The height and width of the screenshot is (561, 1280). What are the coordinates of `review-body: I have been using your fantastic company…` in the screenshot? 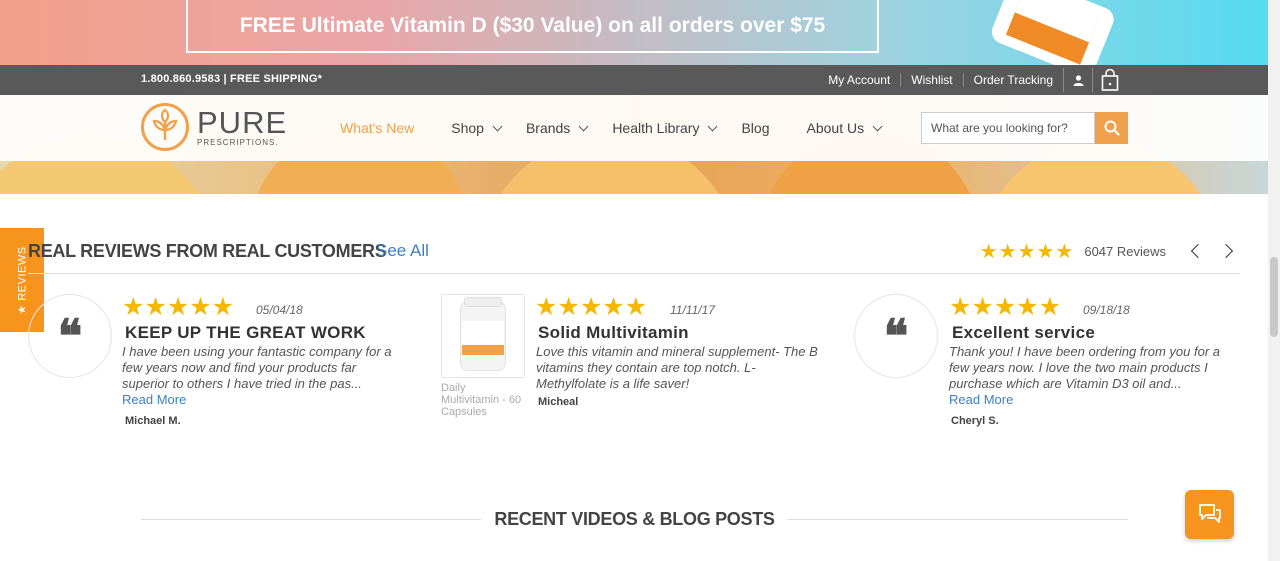 It's located at (257, 367).